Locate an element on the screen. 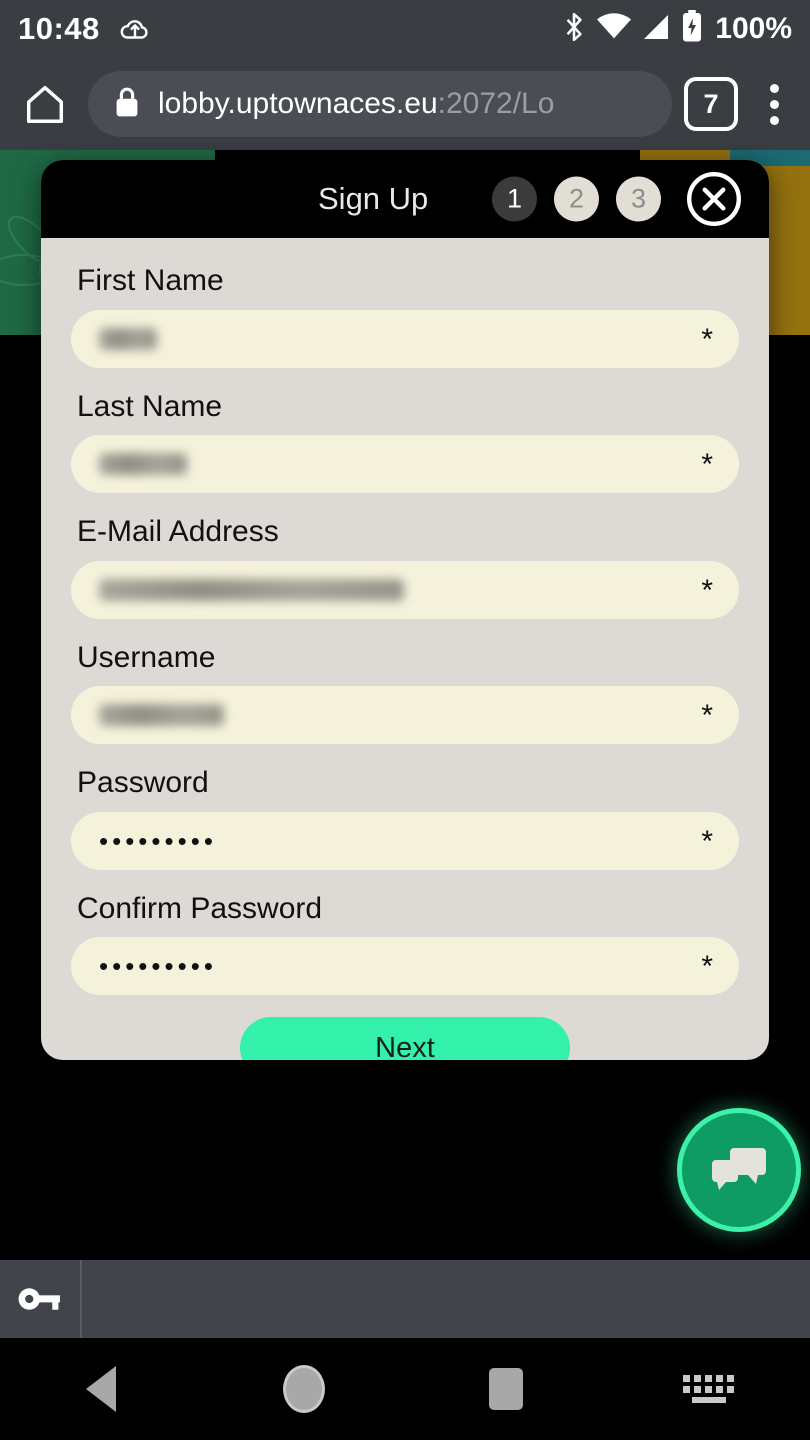 This screenshot has width=810, height=1440. recents-icon is located at coordinates (506, 1389).